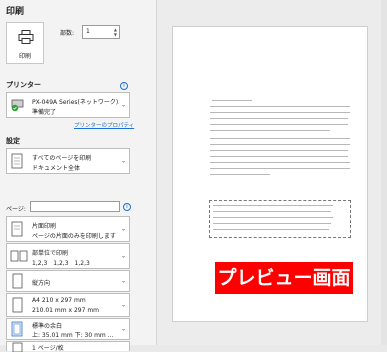 Image resolution: width=387 pixels, height=352 pixels. Describe the element at coordinates (17, 305) in the screenshot. I see `paper-size-icon` at that location.